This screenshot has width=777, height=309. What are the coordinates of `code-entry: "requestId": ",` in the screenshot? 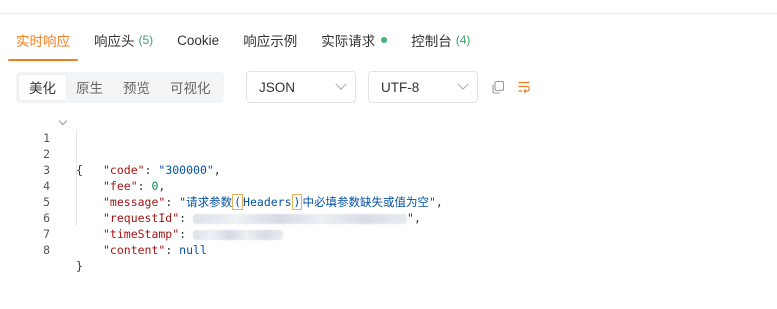 It's located at (262, 218).